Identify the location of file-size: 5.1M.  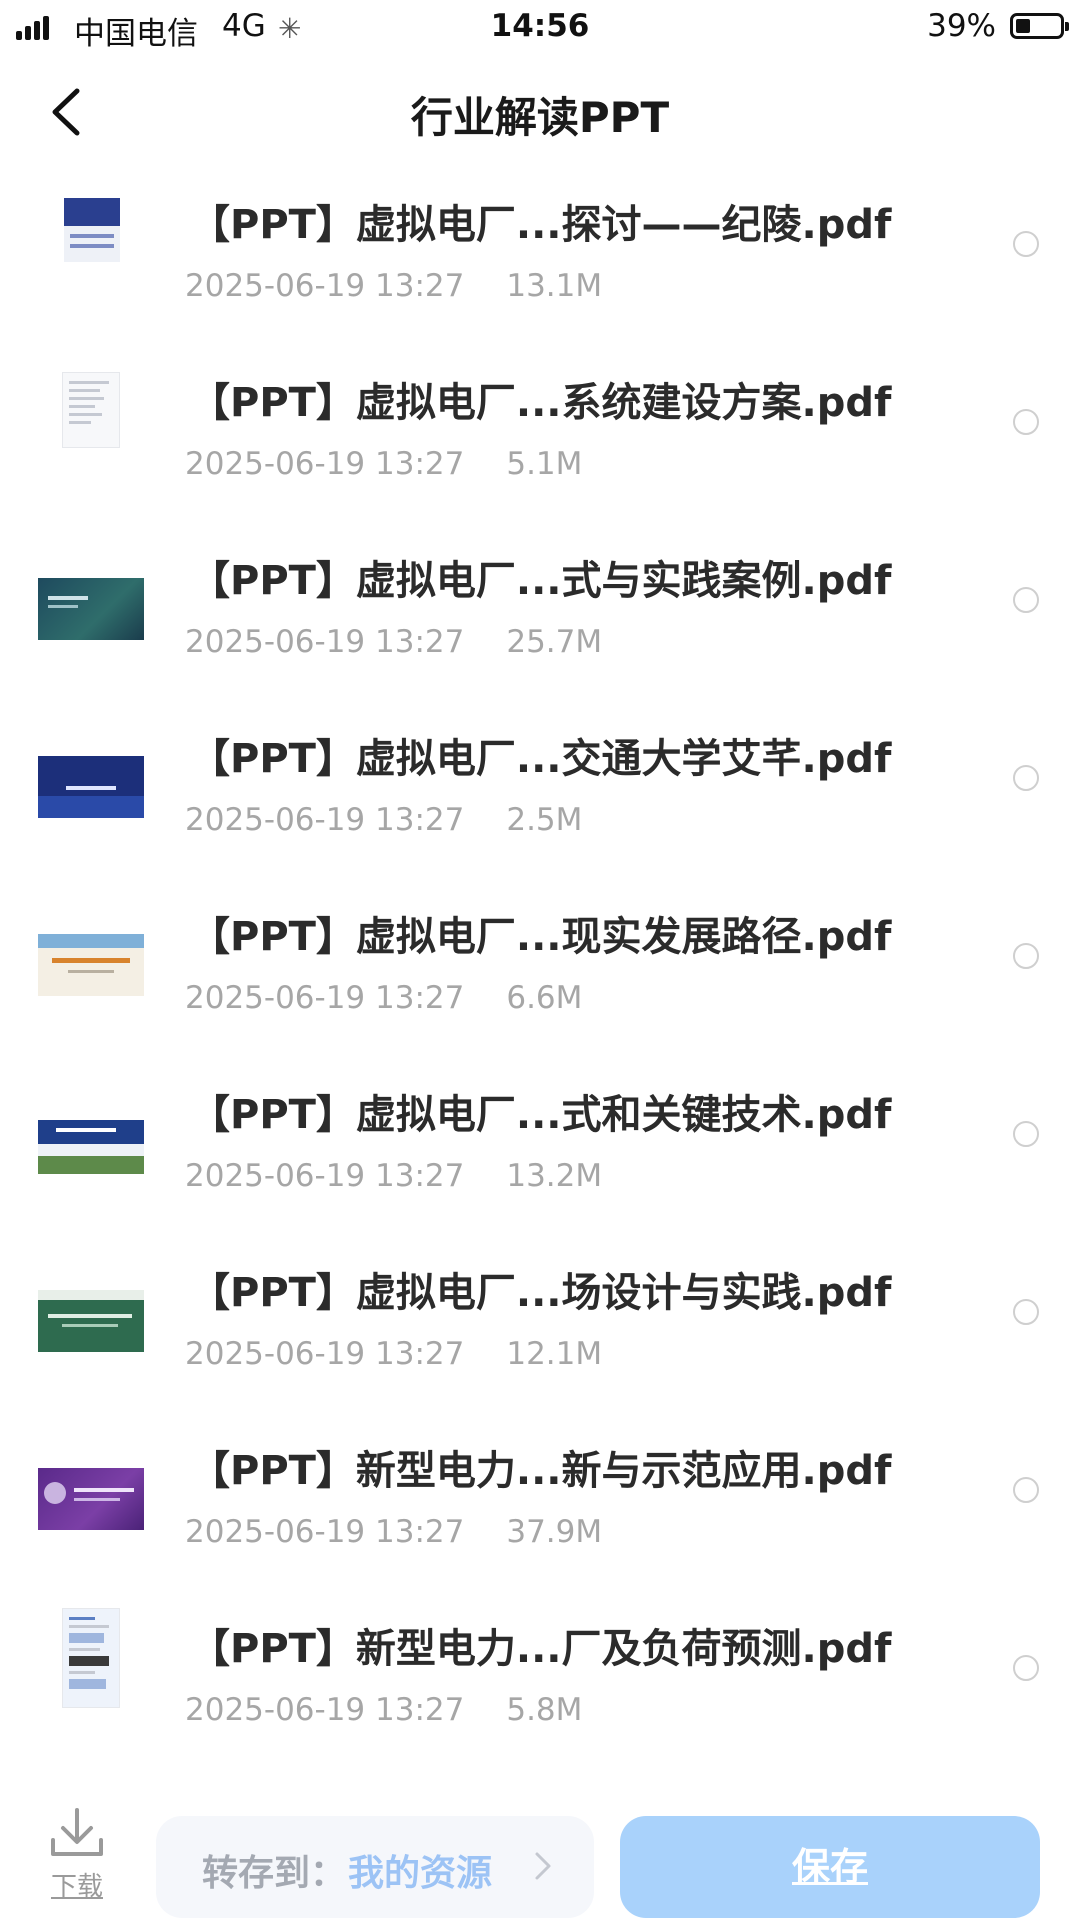
(544, 464).